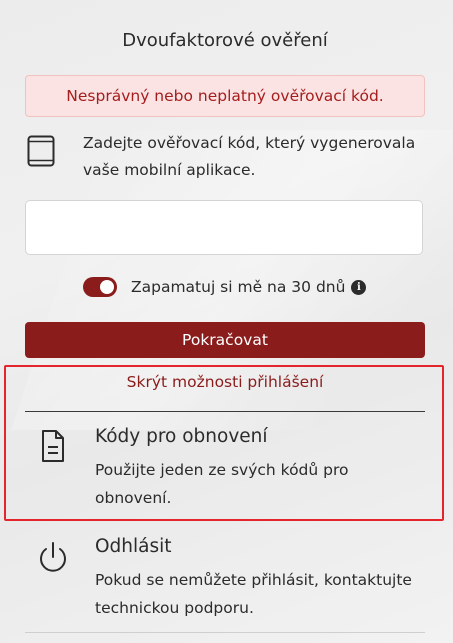  I want to click on hide-login-options-link: Skrýt možnosti přihlášení, so click(225, 382).